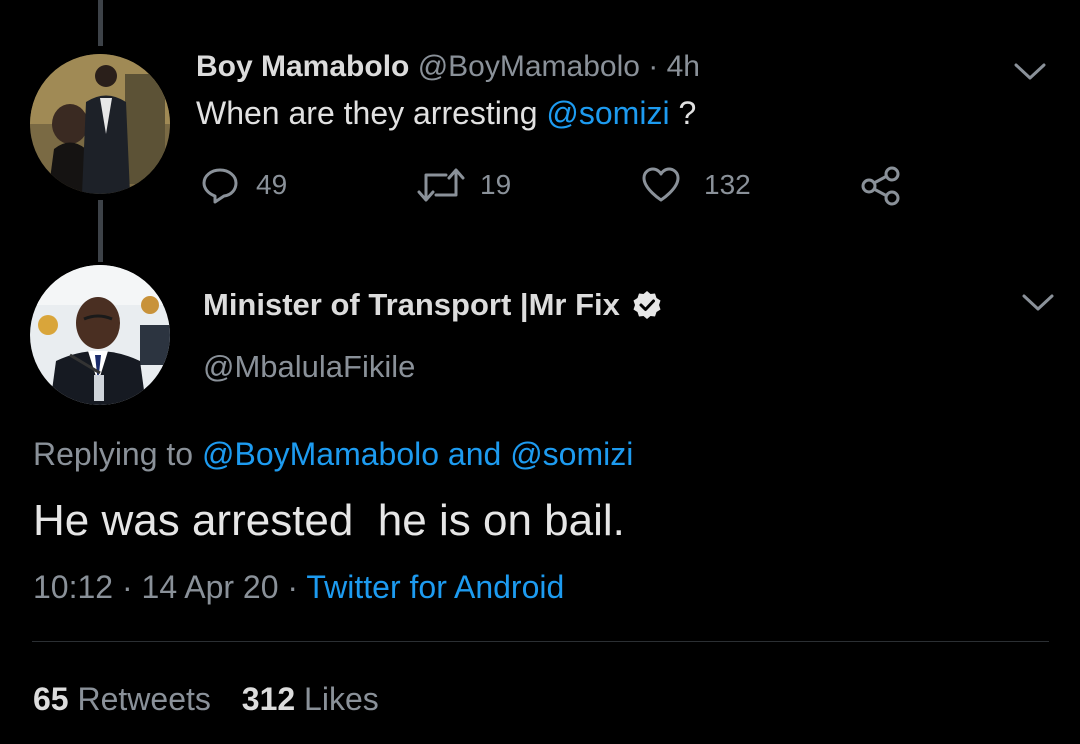 Image resolution: width=1080 pixels, height=744 pixels. I want to click on retweets-label: Retweets, so click(144, 699).